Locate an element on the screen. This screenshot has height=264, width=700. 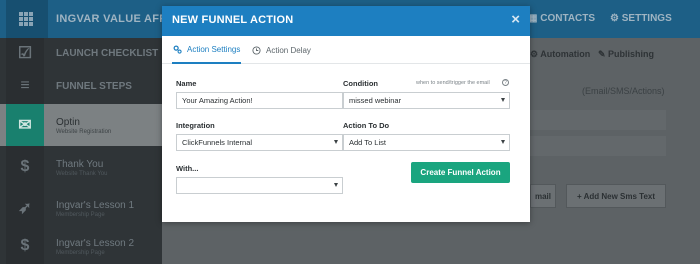
nav-contacts: ▦ CONTACTS is located at coordinates (561, 18).